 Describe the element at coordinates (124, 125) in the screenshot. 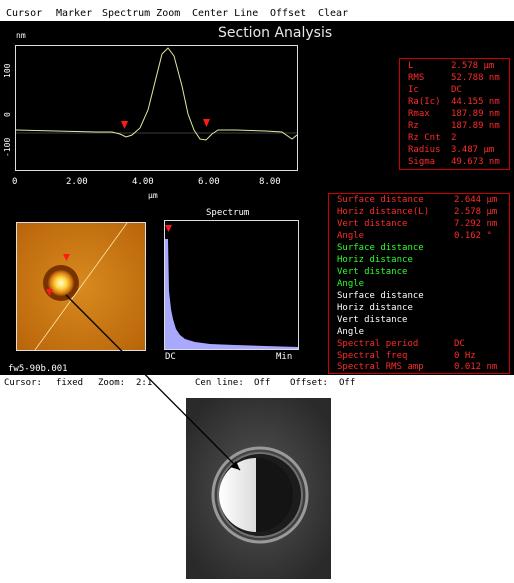

I see `cursor-marker-left` at that location.